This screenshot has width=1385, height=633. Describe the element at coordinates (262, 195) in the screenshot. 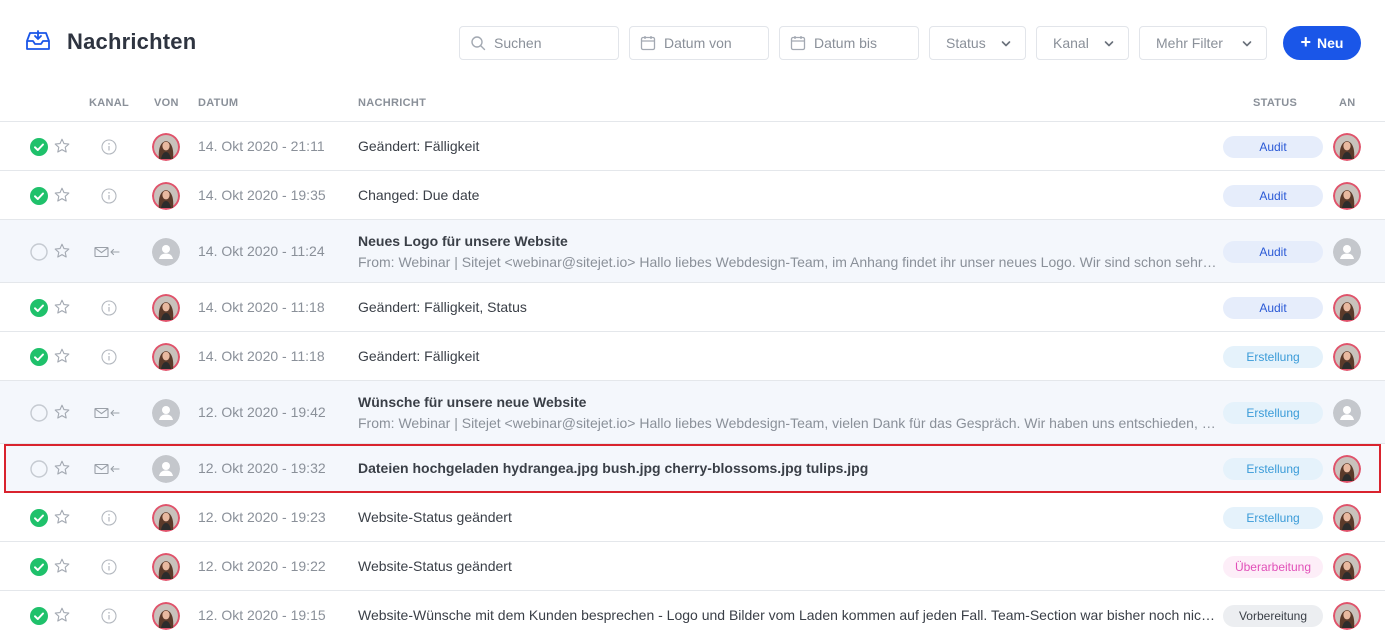

I see `message-date: 14. Okt 2020 - 19:35` at that location.